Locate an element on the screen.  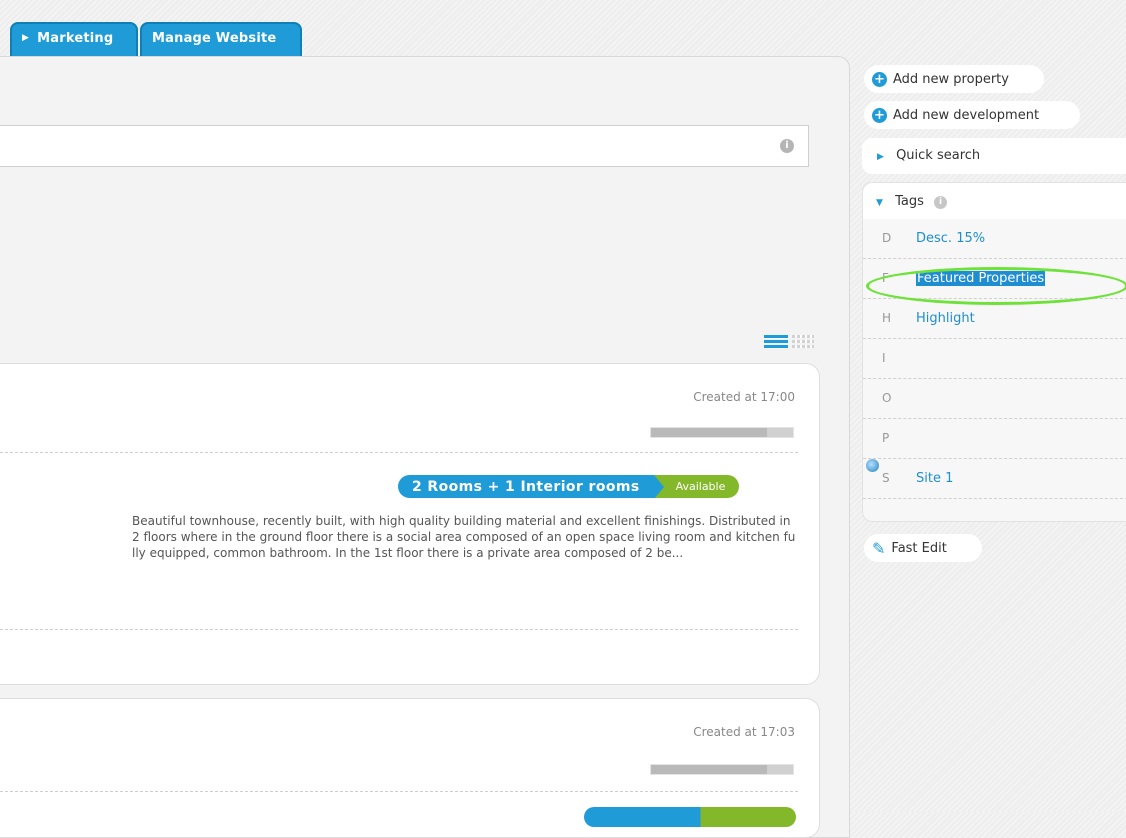
fast-edit-button: ✎ Fast Edit is located at coordinates (923, 548).